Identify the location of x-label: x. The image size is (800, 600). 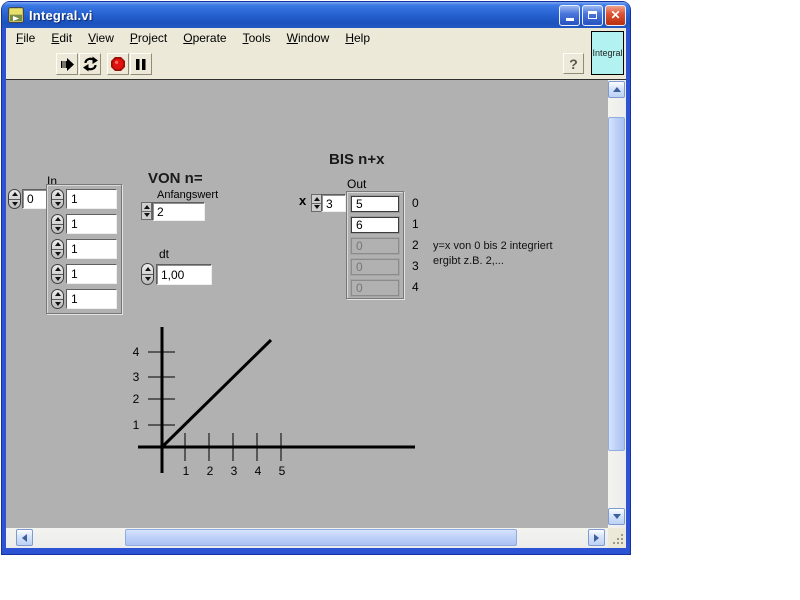
(303, 200).